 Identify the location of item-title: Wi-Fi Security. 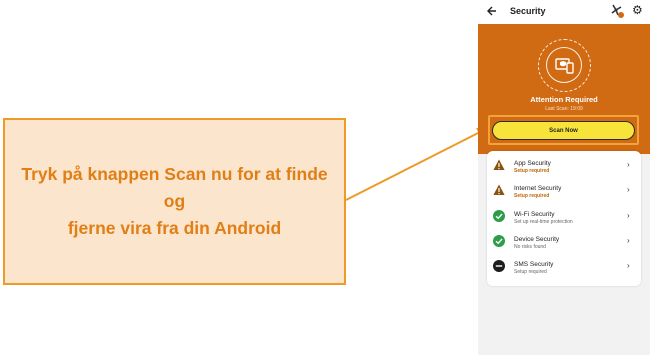
(534, 214).